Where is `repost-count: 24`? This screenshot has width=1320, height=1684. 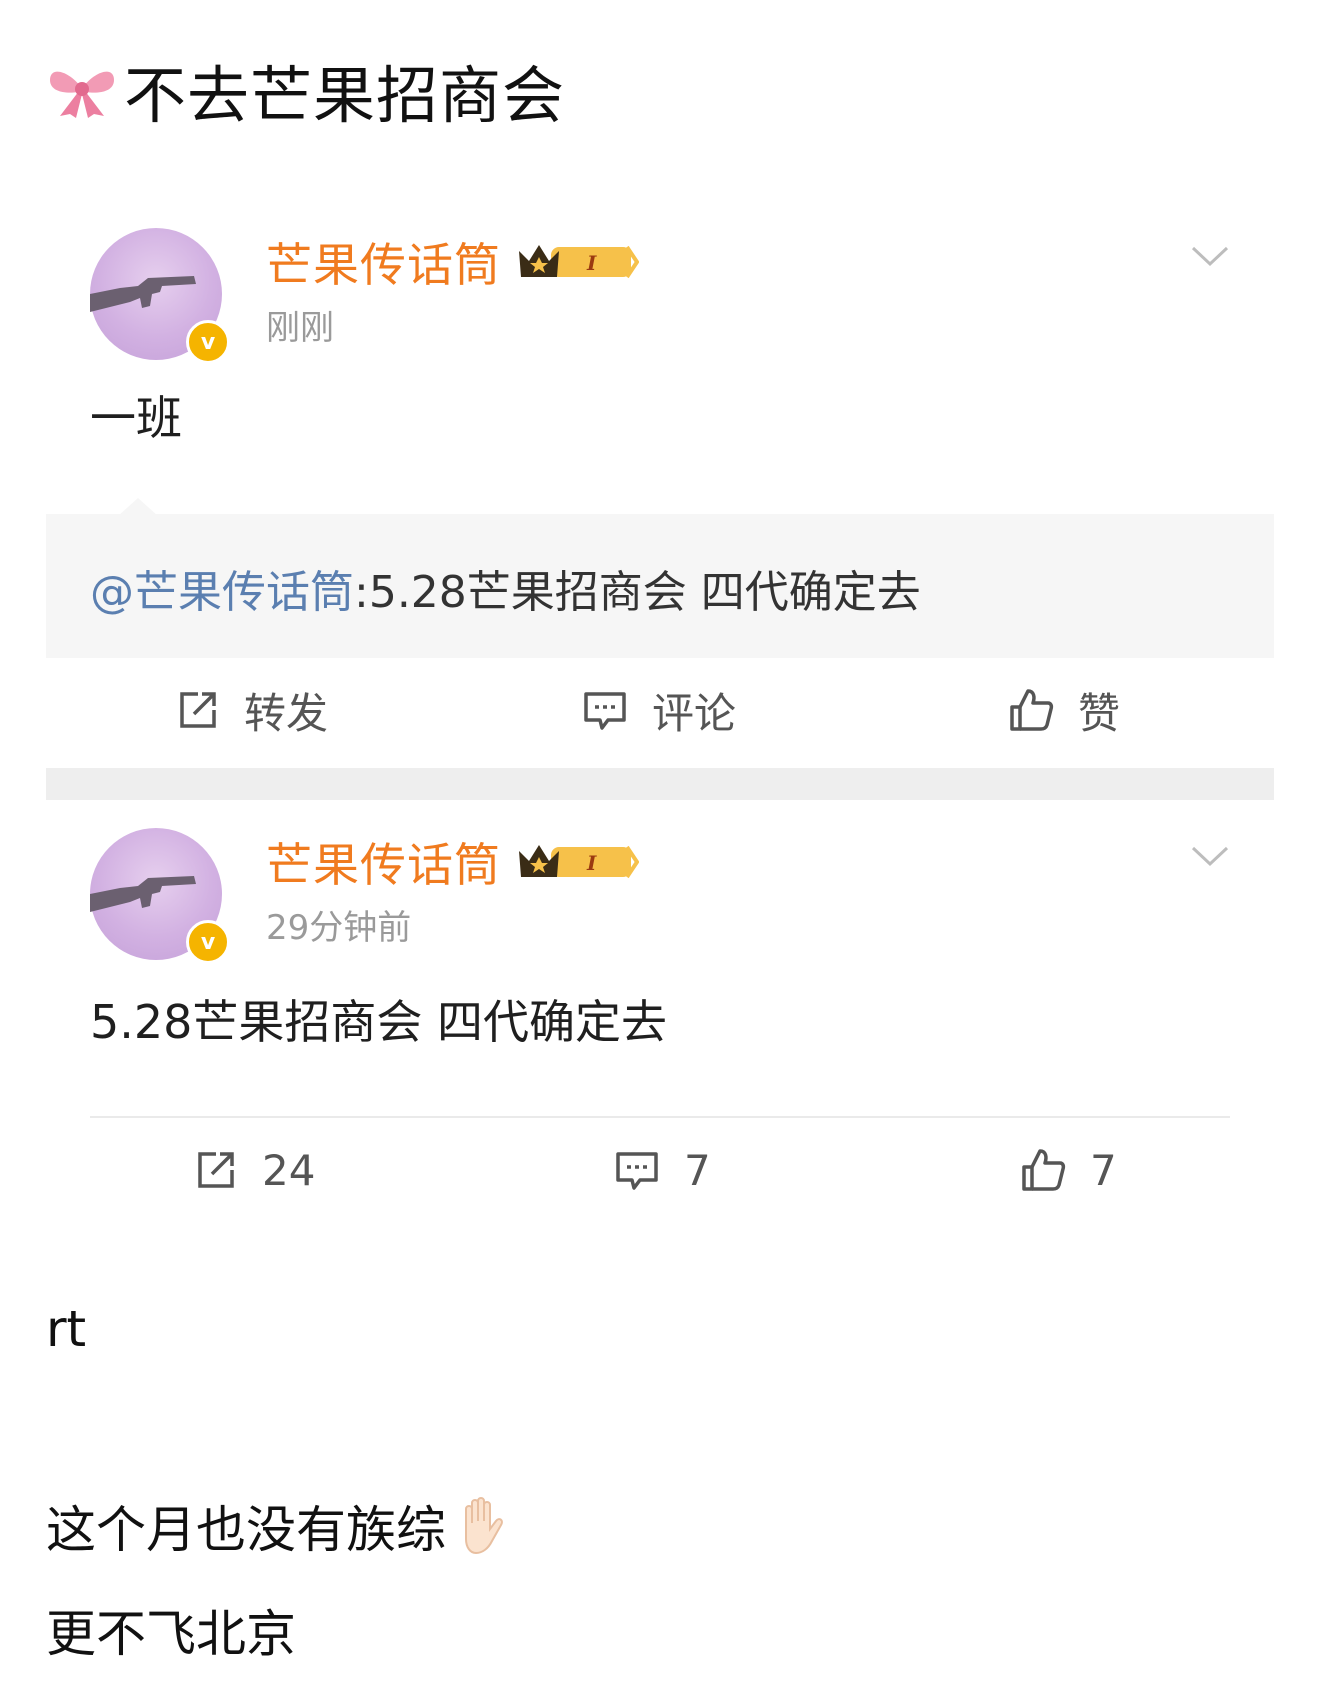 repost-count: 24 is located at coordinates (289, 1170).